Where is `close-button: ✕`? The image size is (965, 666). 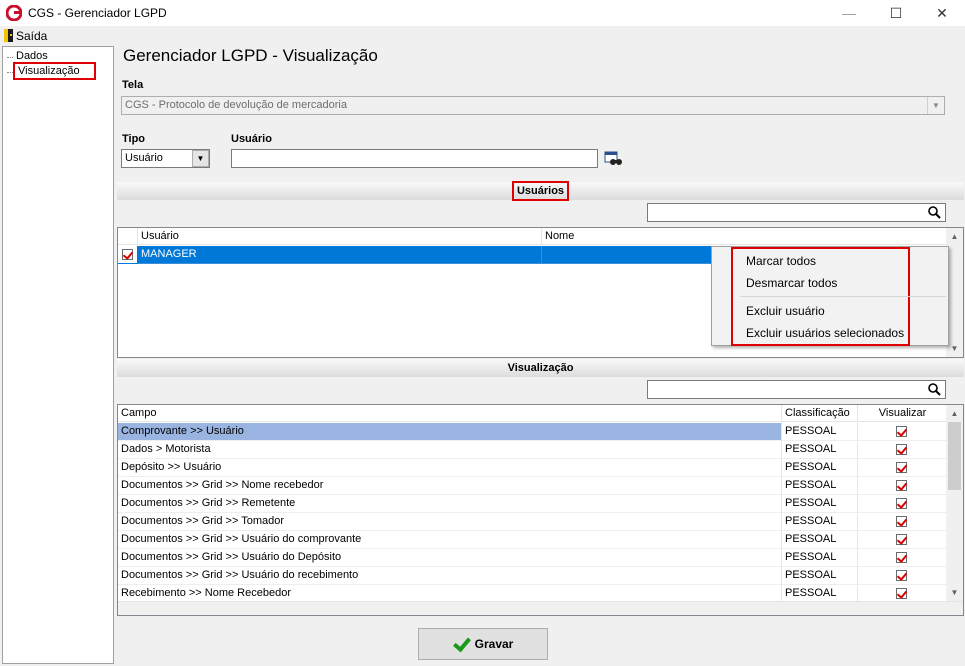 close-button: ✕ is located at coordinates (942, 13).